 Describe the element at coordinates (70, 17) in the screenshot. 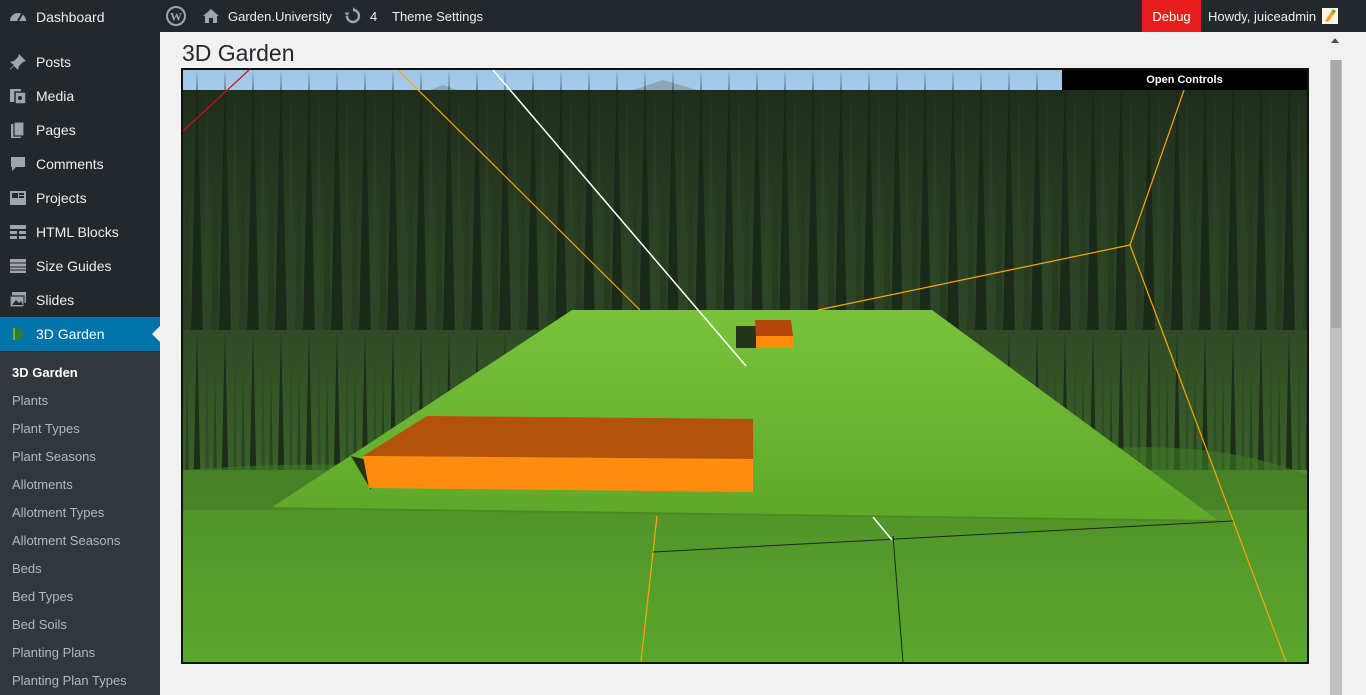

I see `sidebar-item-label: Dashboard` at that location.